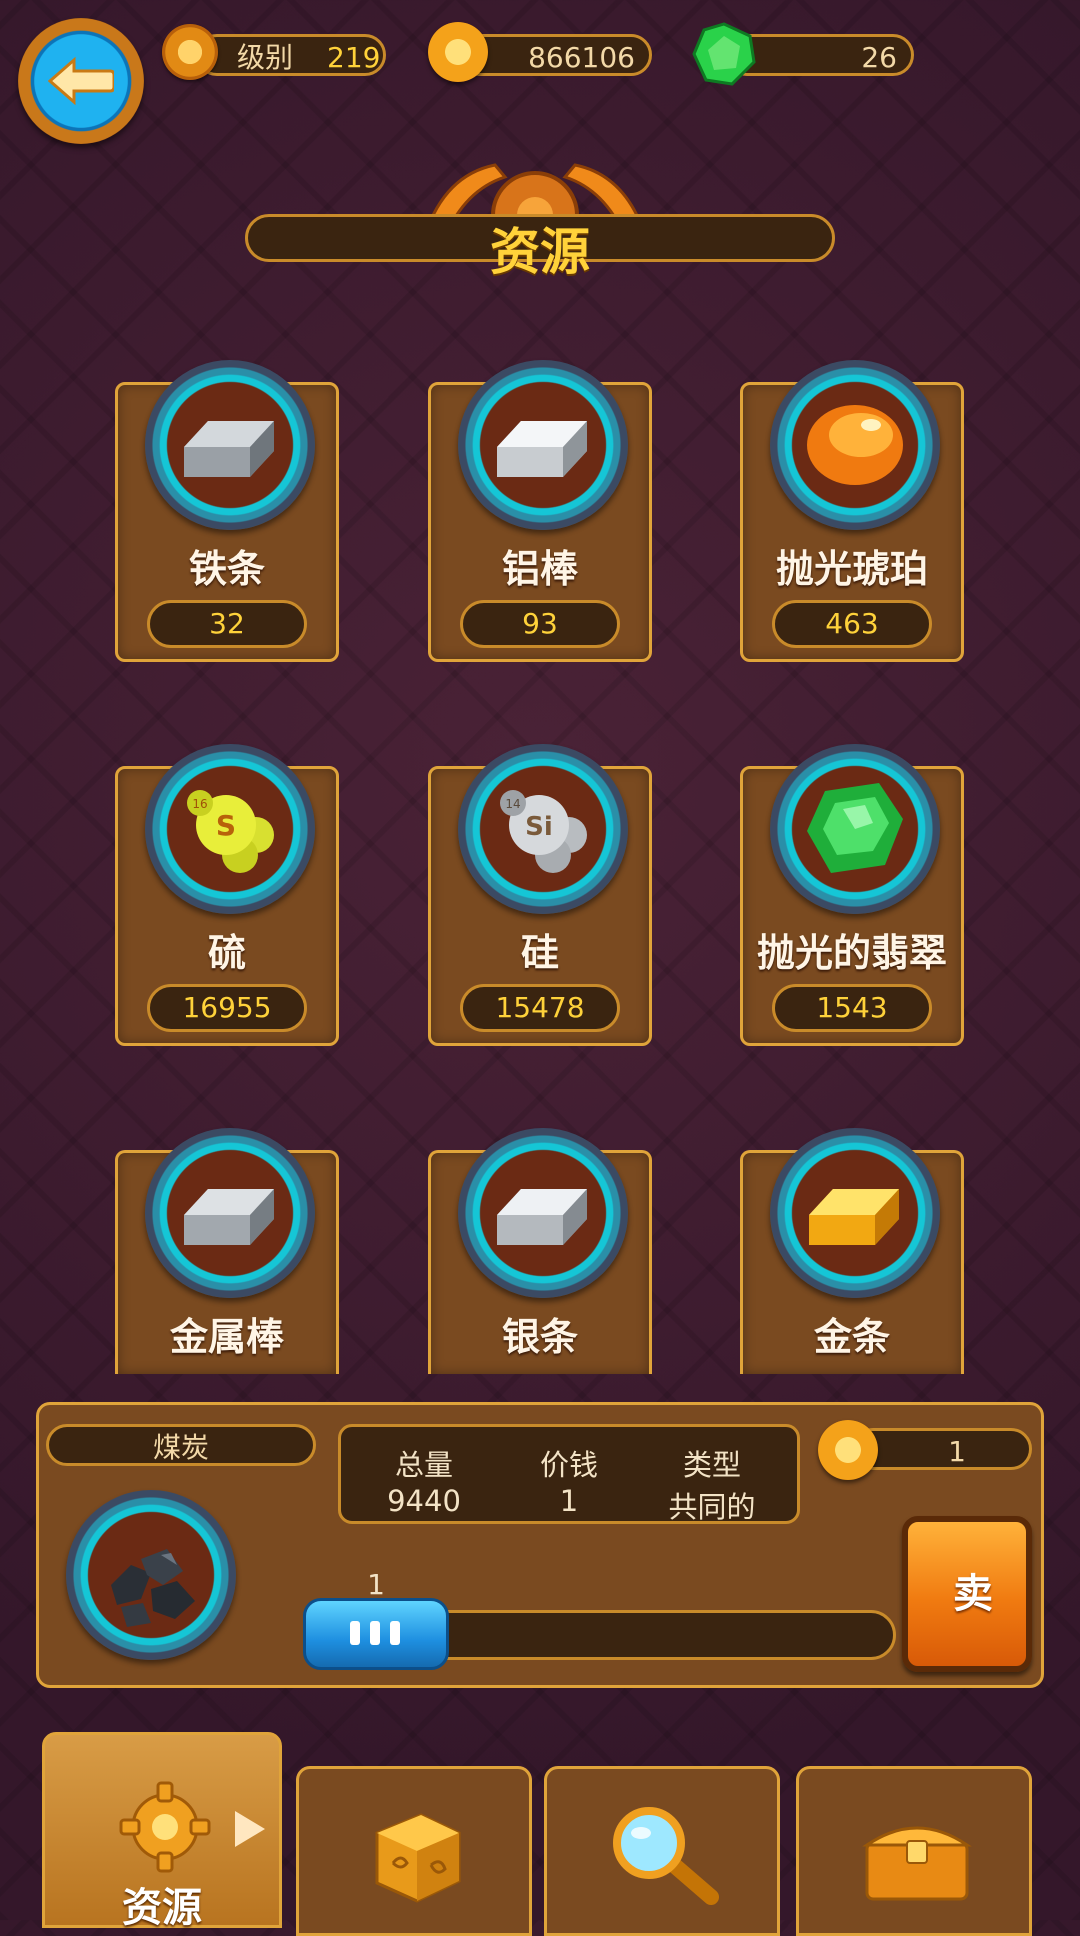 Image resolution: width=1080 pixels, height=1936 pixels. I want to click on metal-rod-icon, so click(229, 1217).